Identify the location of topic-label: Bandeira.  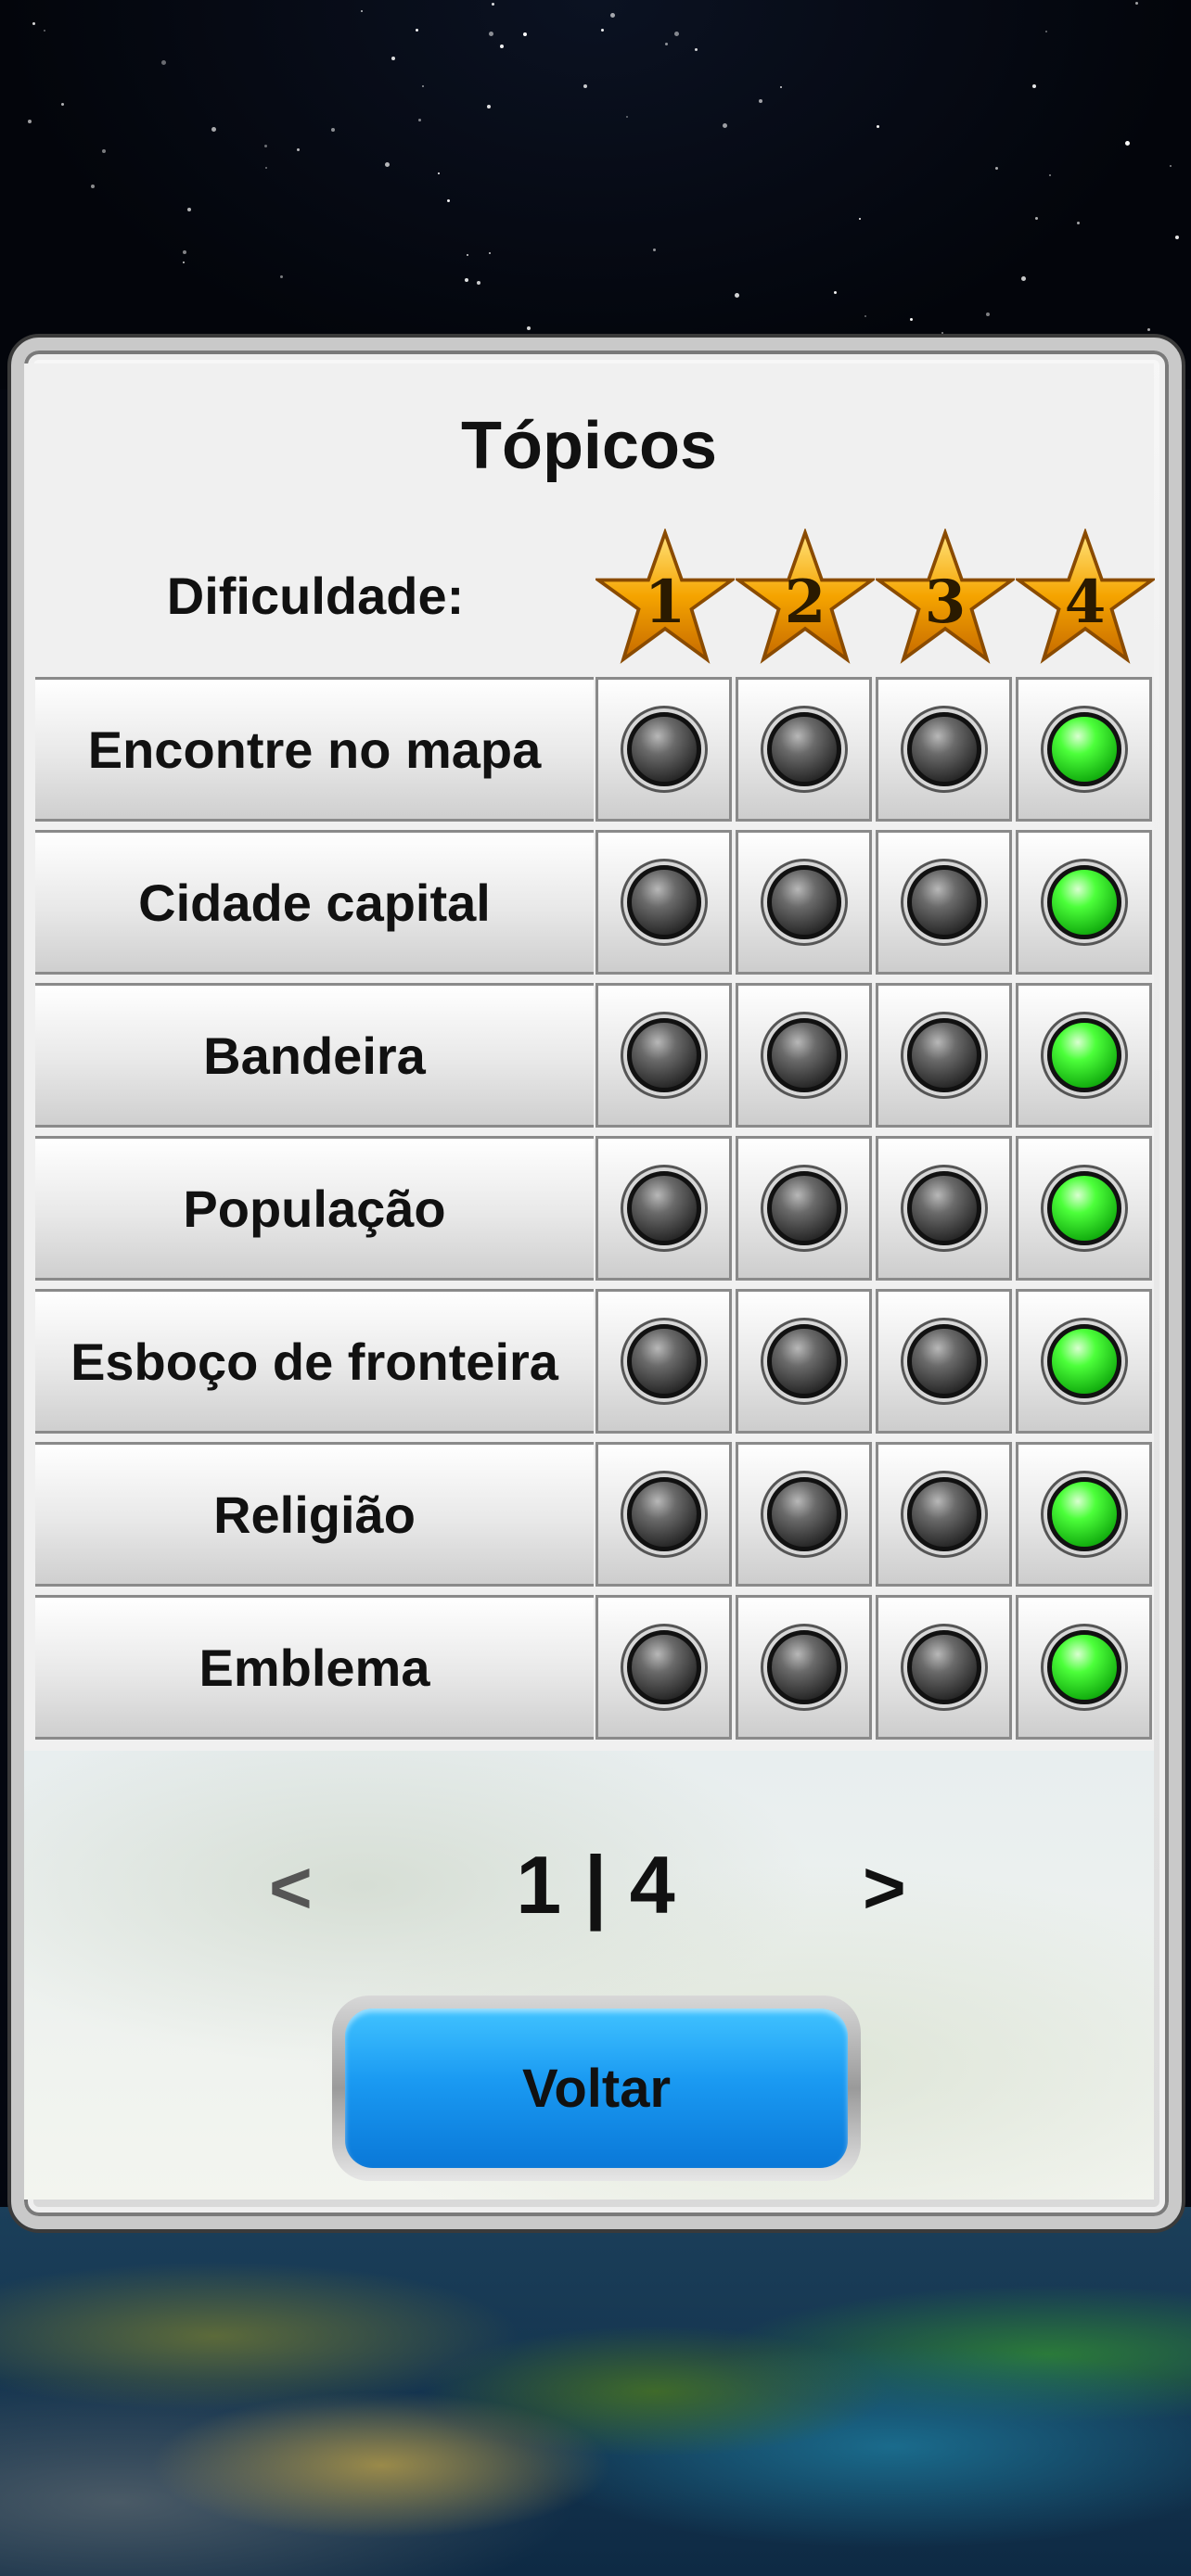
(314, 1056).